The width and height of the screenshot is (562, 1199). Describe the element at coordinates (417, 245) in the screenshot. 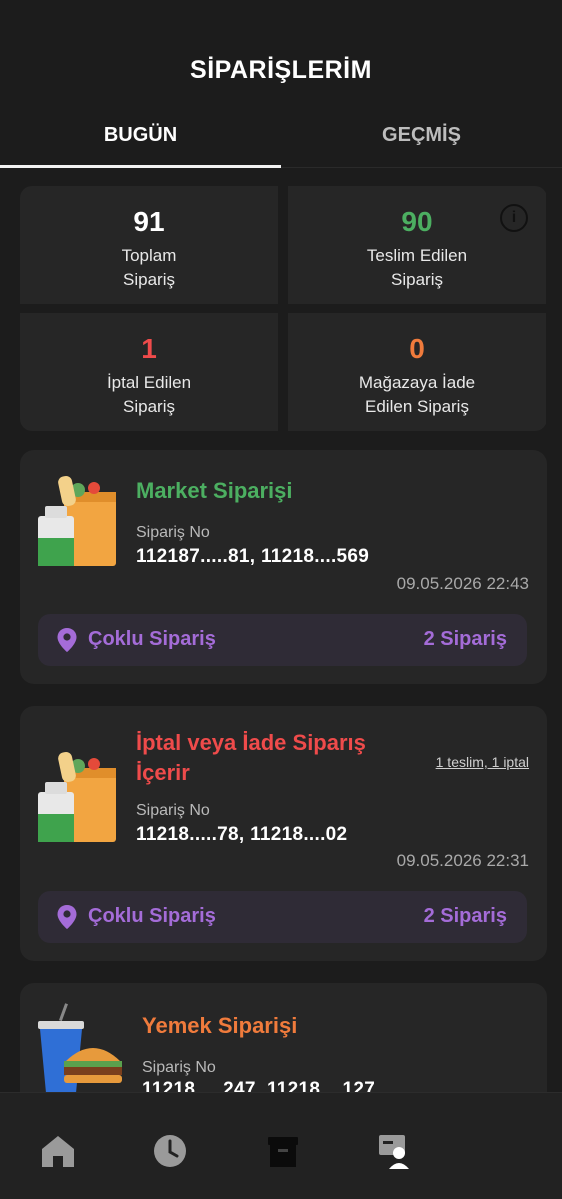

I see `stat-delivered: 90 Teslim Edilen Sipariş i` at that location.